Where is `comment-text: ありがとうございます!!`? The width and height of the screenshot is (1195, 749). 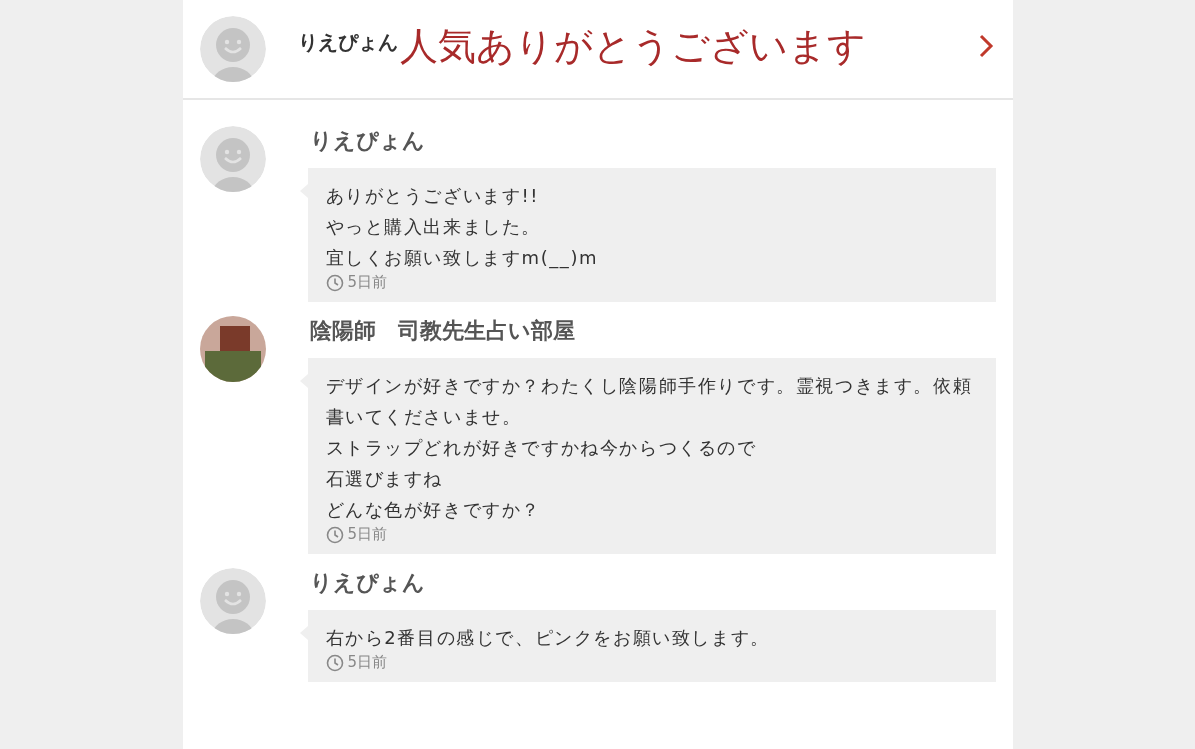 comment-text: ありがとうございます!! is located at coordinates (433, 196).